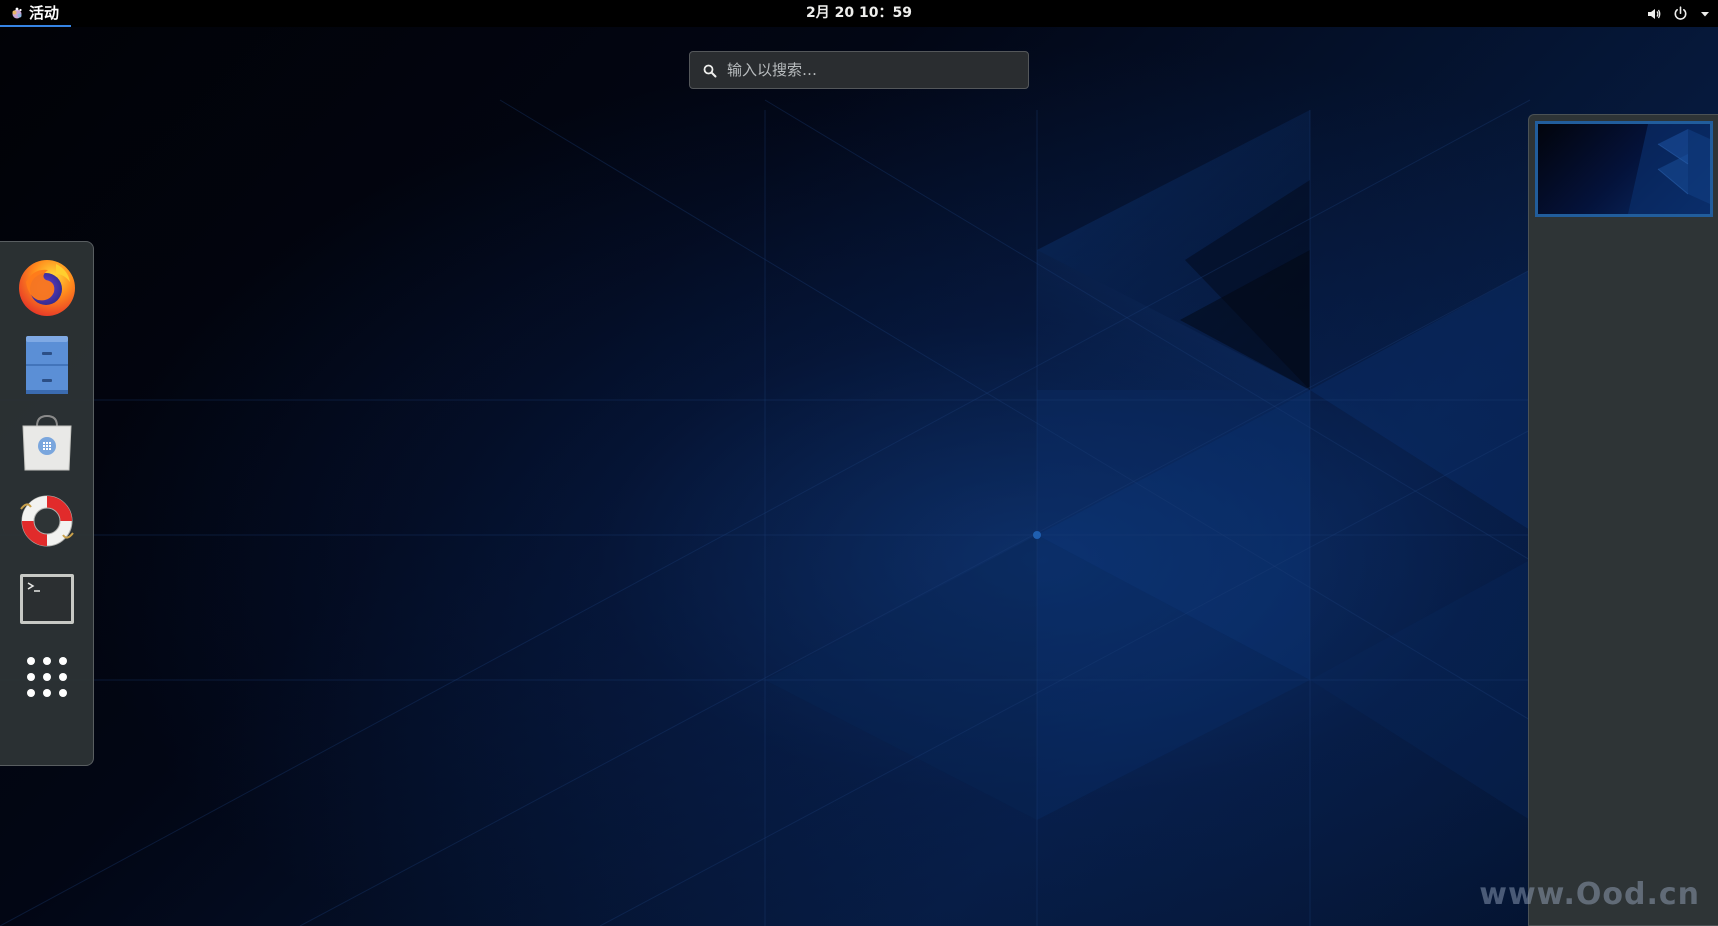  I want to click on dash-item-firefox, so click(47, 289).